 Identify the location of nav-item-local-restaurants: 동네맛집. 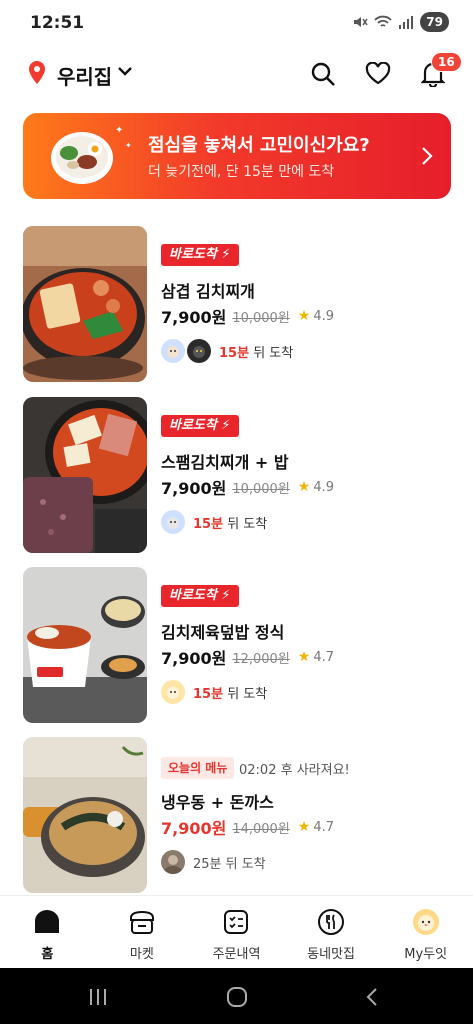
(331, 932).